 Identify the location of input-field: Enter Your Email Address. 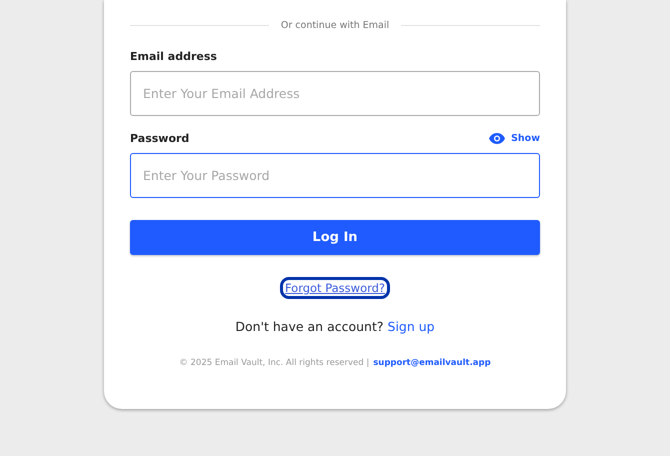
(335, 93).